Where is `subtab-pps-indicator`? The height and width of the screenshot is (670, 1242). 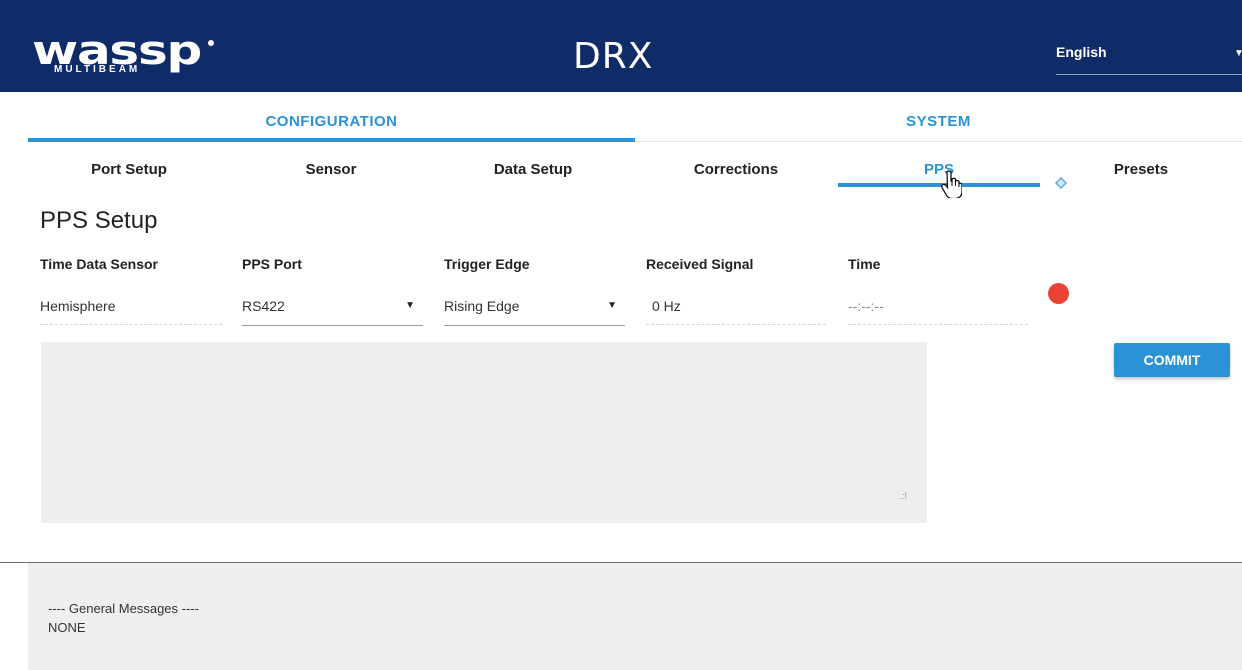 subtab-pps-indicator is located at coordinates (939, 185).